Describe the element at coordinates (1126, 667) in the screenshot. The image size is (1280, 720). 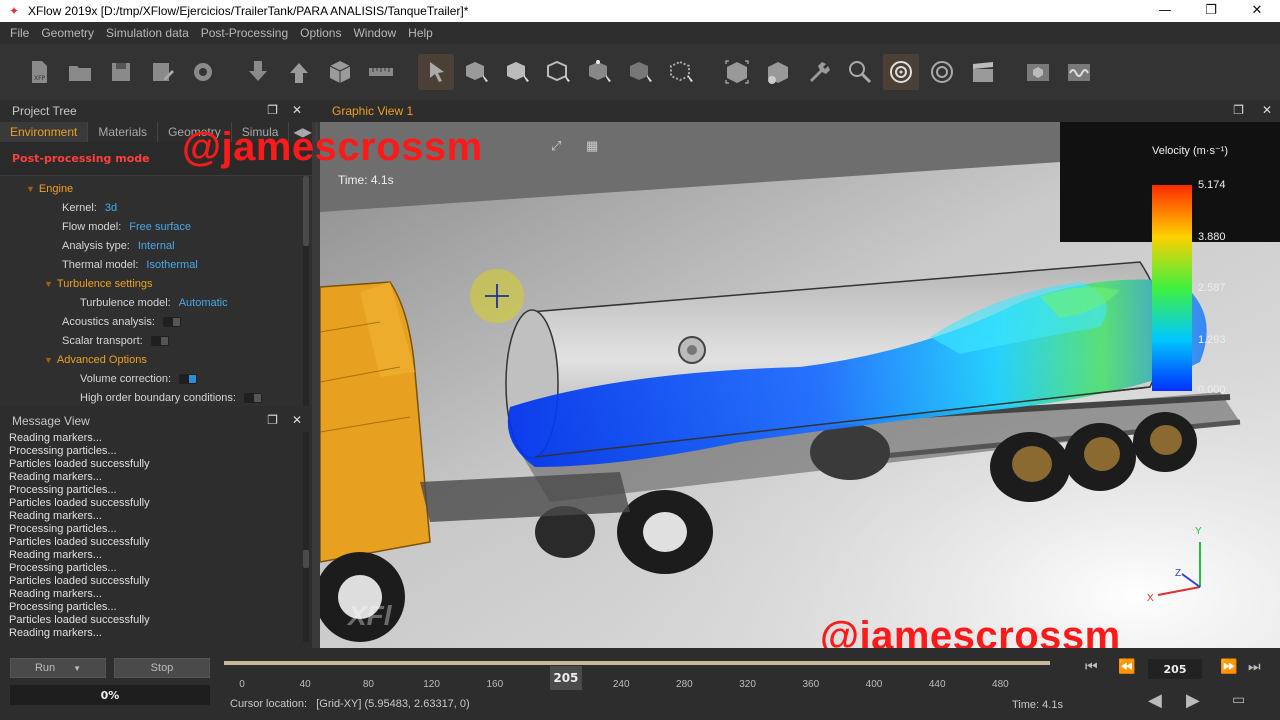
I see `previous-frame-icon: ⏪` at that location.